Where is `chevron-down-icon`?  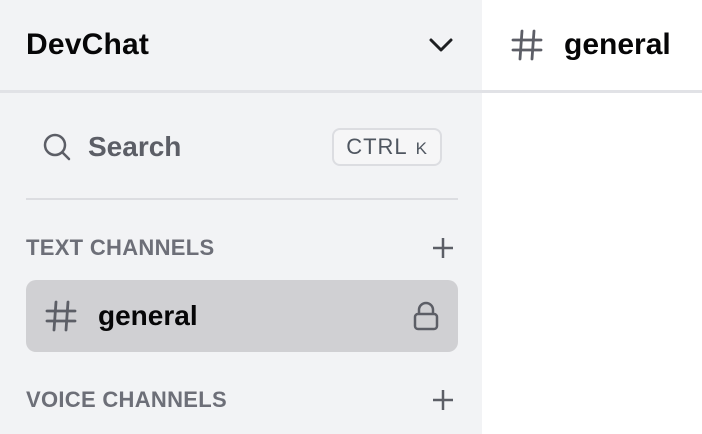
chevron-down-icon is located at coordinates (441, 45).